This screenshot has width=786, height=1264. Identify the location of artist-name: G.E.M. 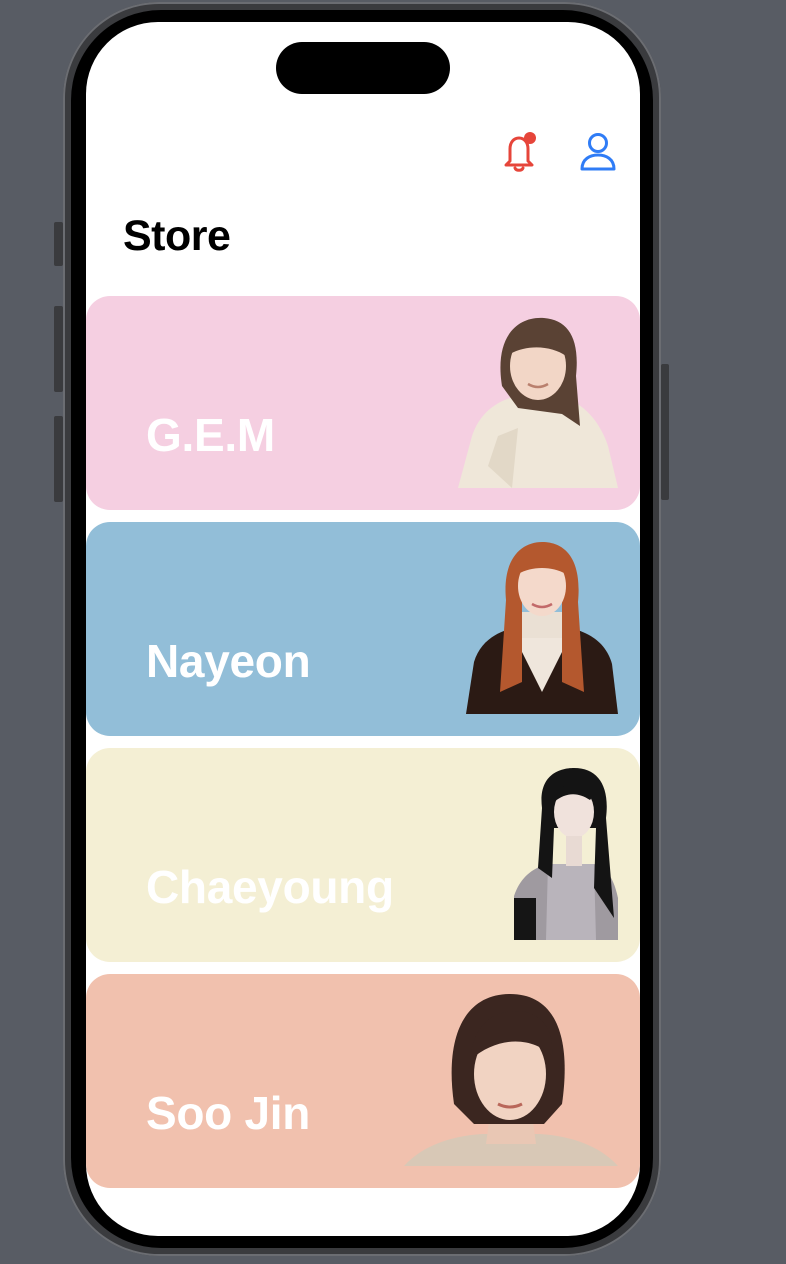
(210, 435).